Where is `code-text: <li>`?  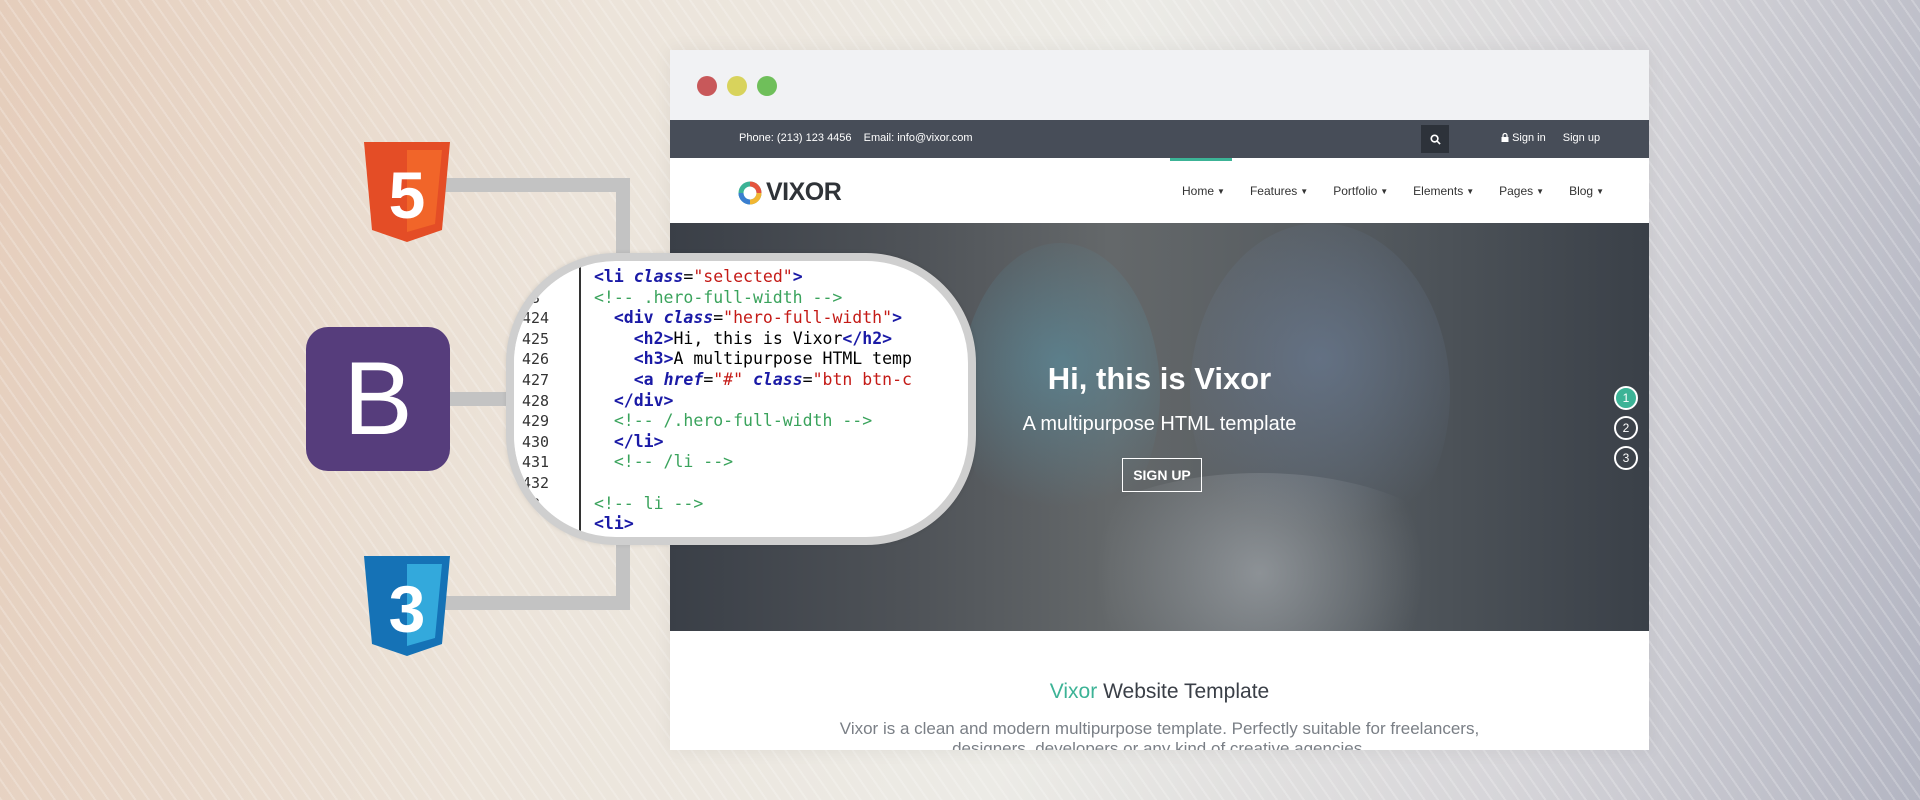
code-text: <li> is located at coordinates (614, 524).